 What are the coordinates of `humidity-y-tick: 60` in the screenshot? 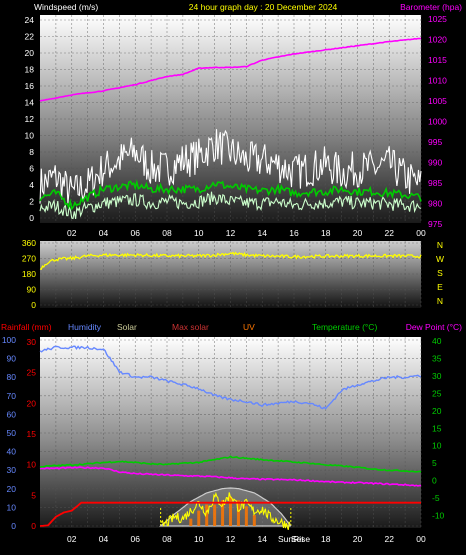 It's located at (12, 414).